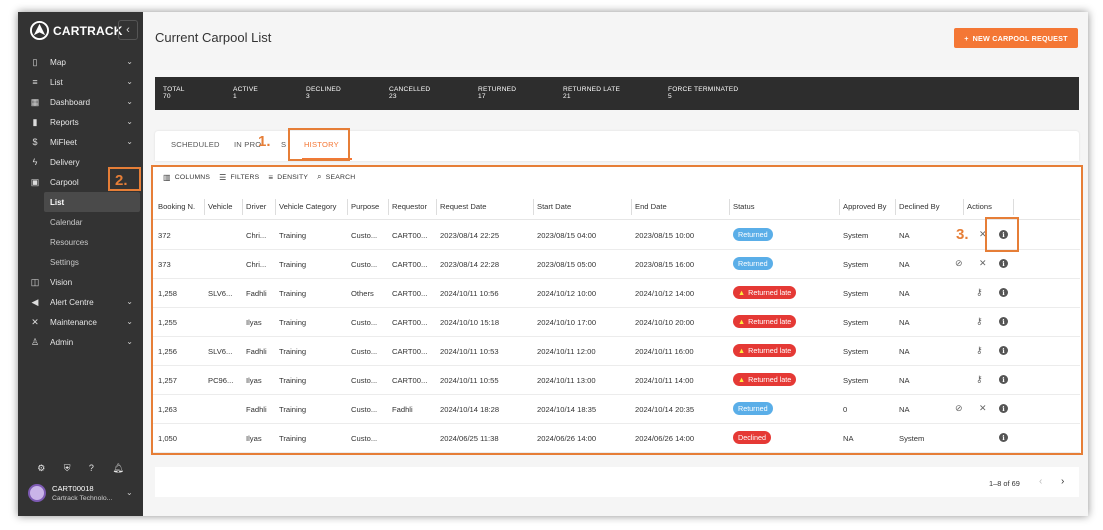  Describe the element at coordinates (117, 468) in the screenshot. I see `bell-icon: 🔔︎` at that location.